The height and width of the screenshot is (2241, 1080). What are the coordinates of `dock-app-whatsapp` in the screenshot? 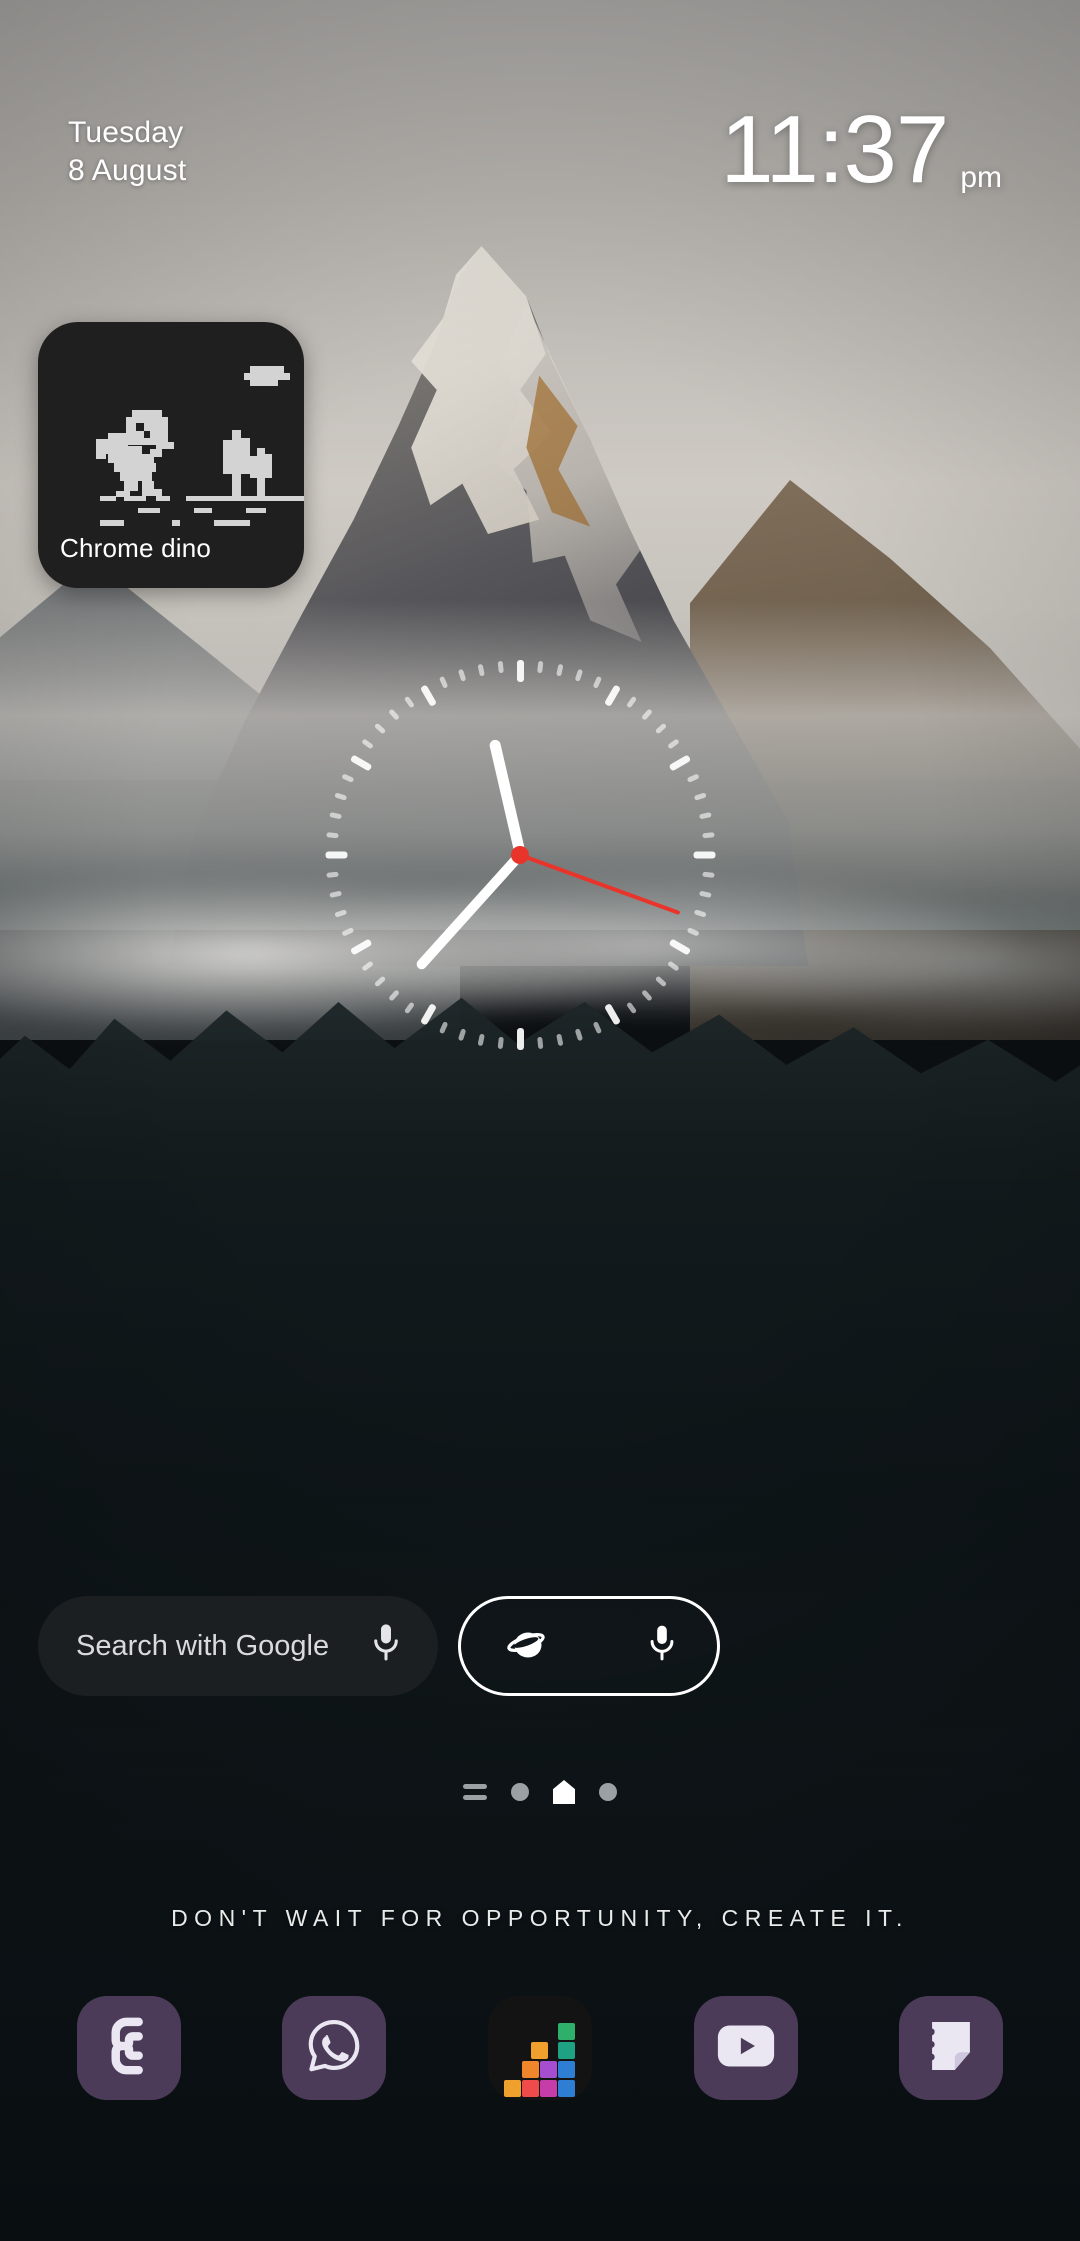 It's located at (334, 2048).